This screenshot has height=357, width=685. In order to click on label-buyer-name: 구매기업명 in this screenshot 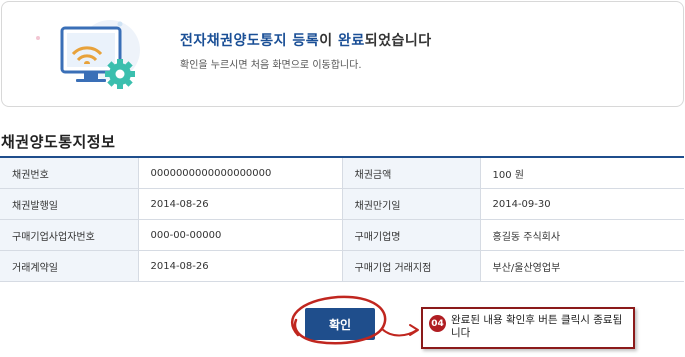, I will do `click(410, 235)`.